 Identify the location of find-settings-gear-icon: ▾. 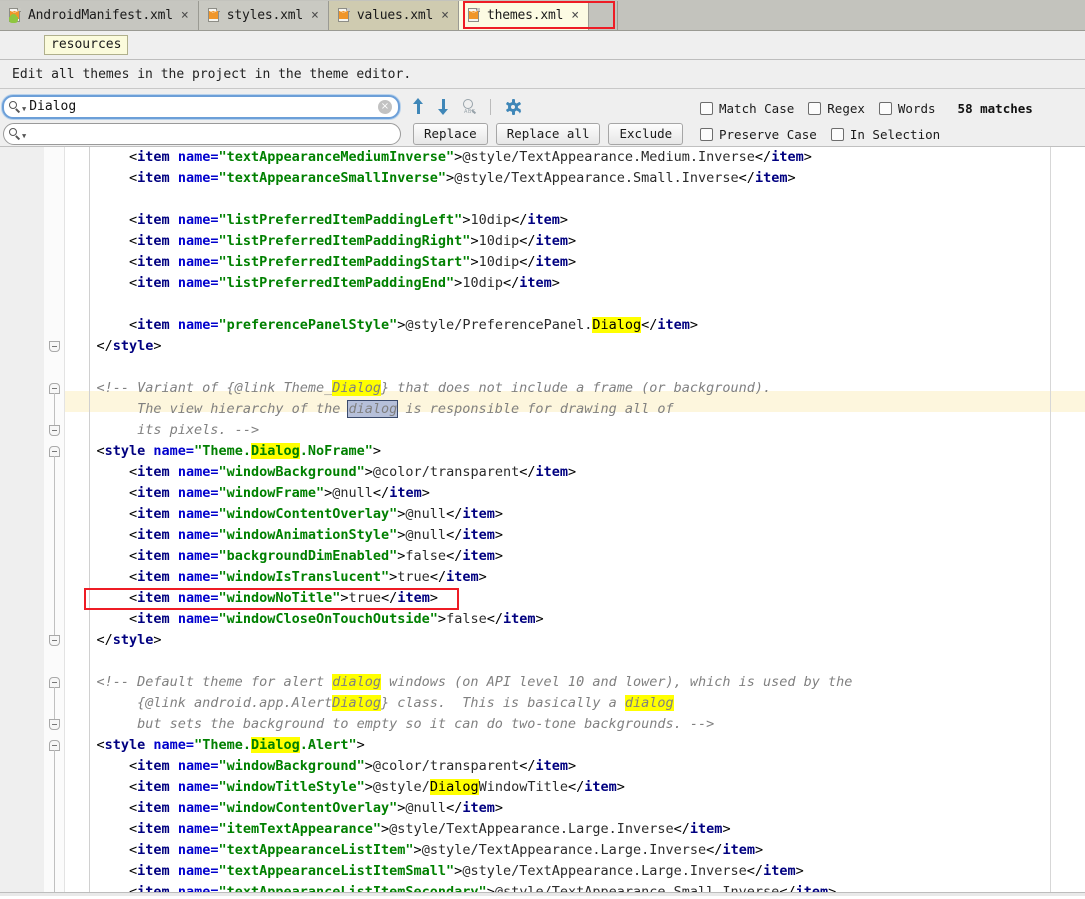
(513, 107).